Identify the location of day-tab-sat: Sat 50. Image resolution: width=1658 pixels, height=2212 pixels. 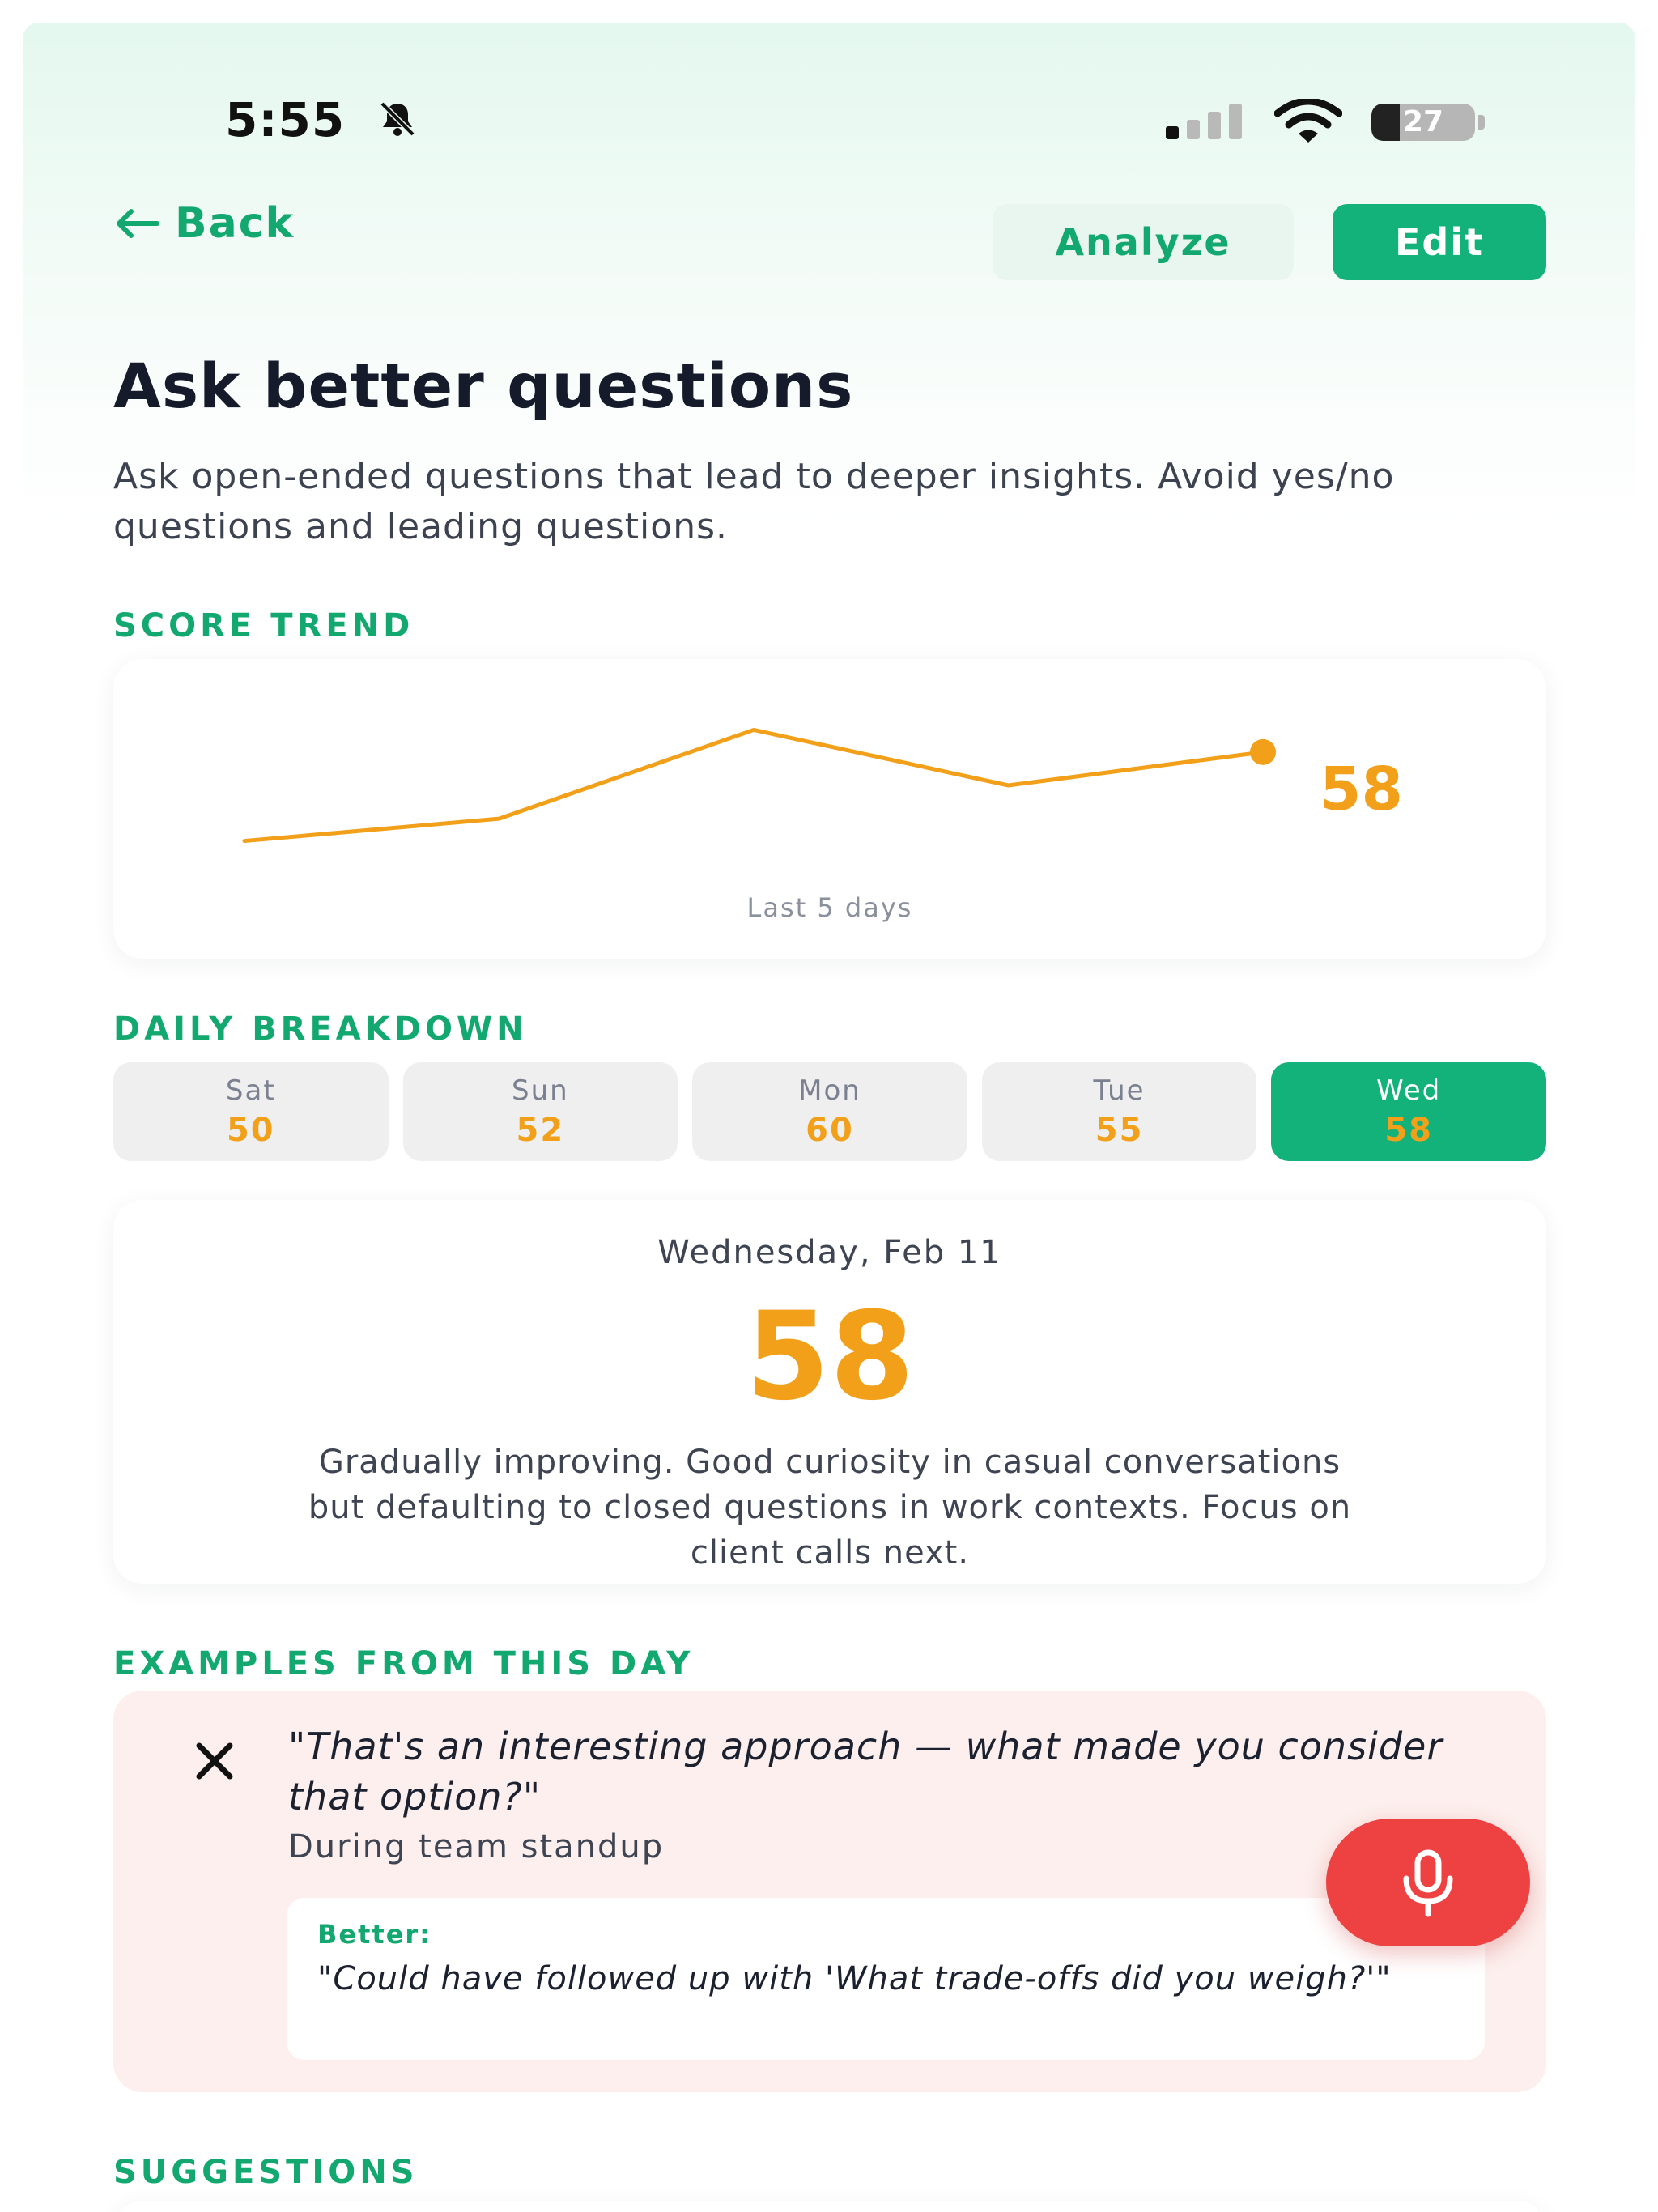
(251, 1112).